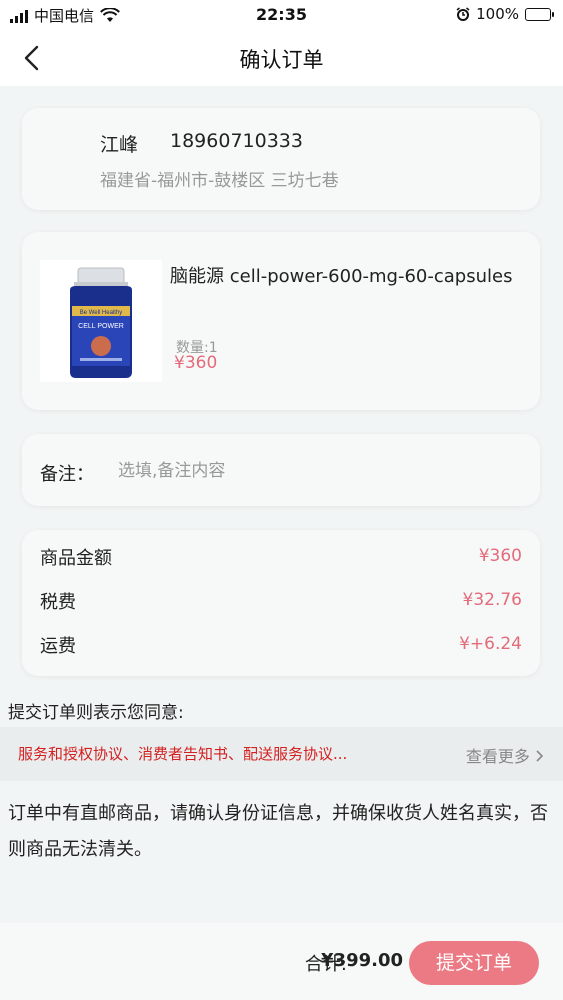 The image size is (563, 1000). I want to click on product-price: ¥360, so click(196, 363).